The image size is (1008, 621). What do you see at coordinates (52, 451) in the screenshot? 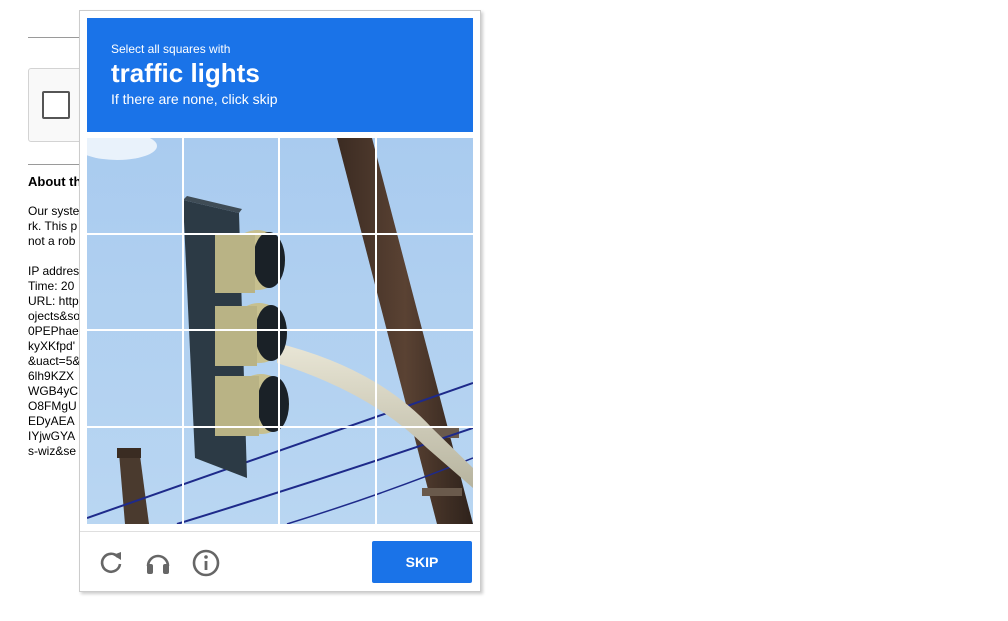
I see `about-text-line: s-wiz&se` at bounding box center [52, 451].